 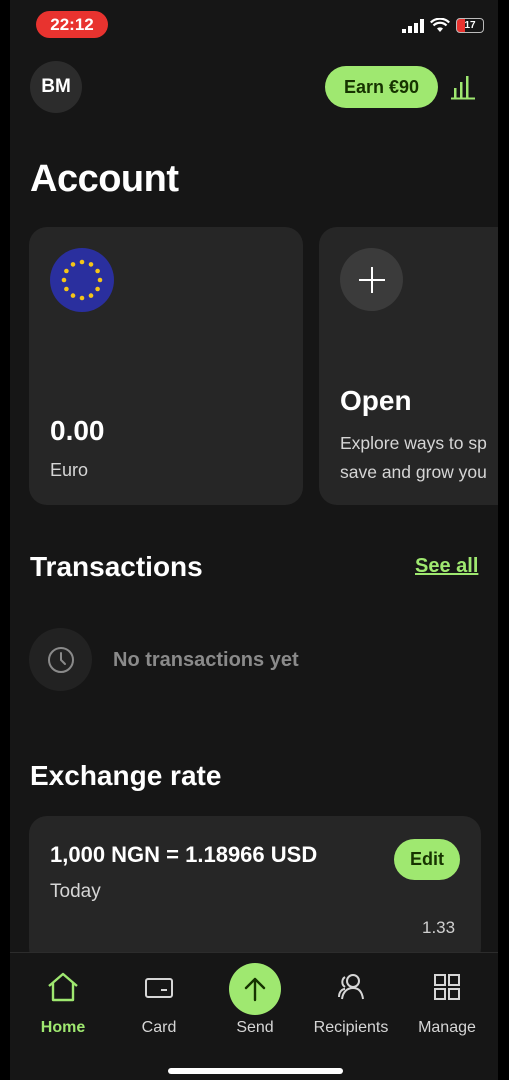 I want to click on clock-icon, so click(x=60, y=659).